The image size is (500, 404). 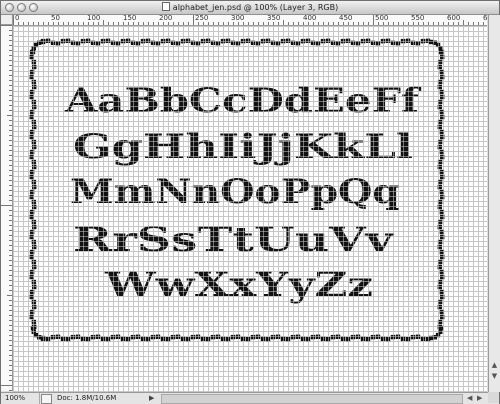 I want to click on triangle-right-icon: ▶, so click(x=151, y=398).